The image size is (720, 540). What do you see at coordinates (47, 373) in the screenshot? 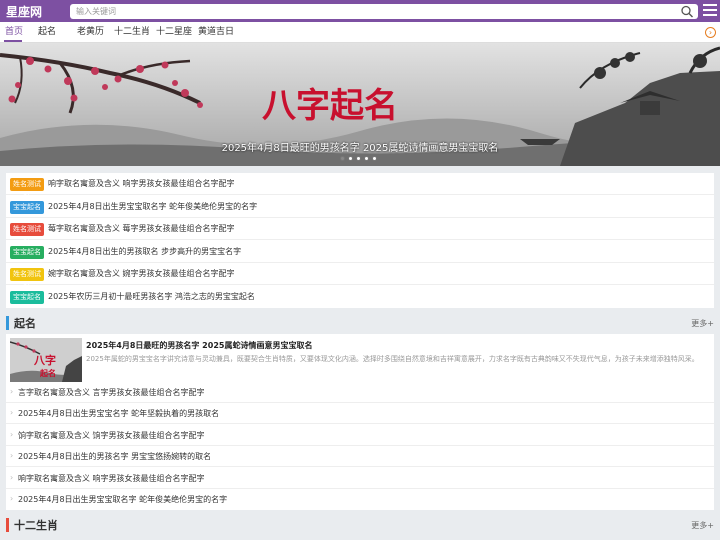
I see `svg-text: 起名` at bounding box center [47, 373].